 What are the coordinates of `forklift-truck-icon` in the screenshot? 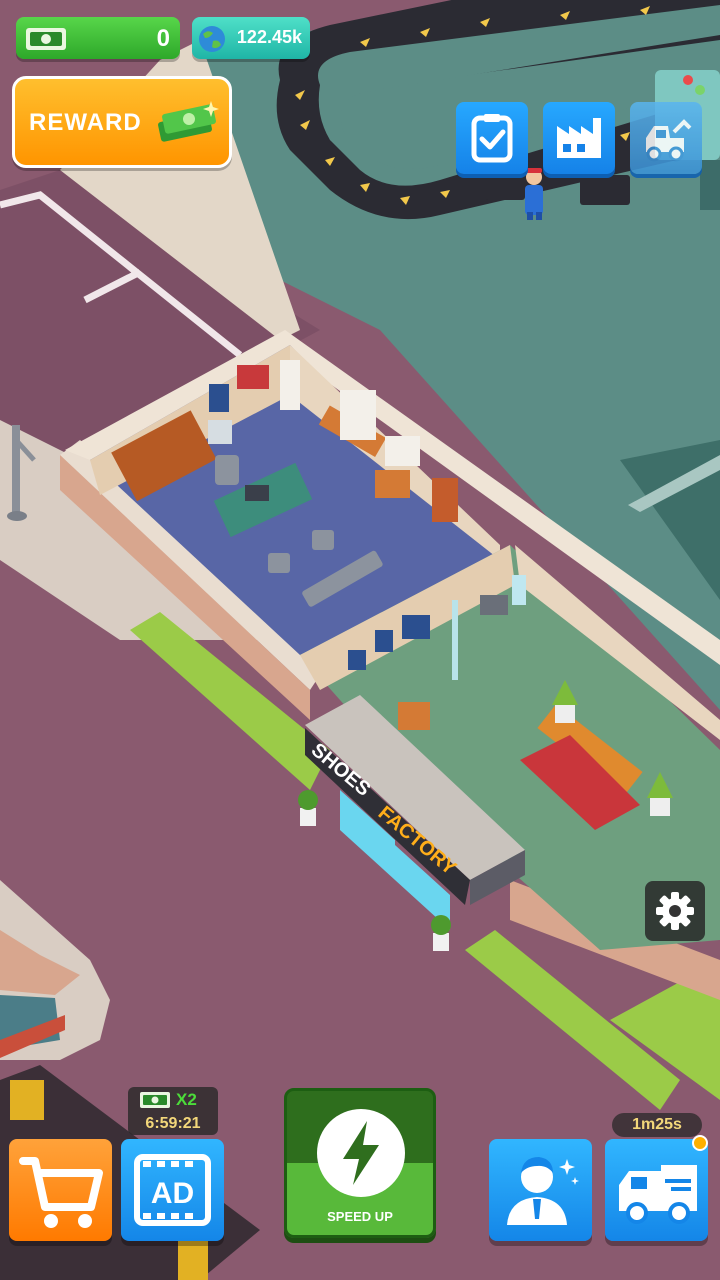 It's located at (669, 140).